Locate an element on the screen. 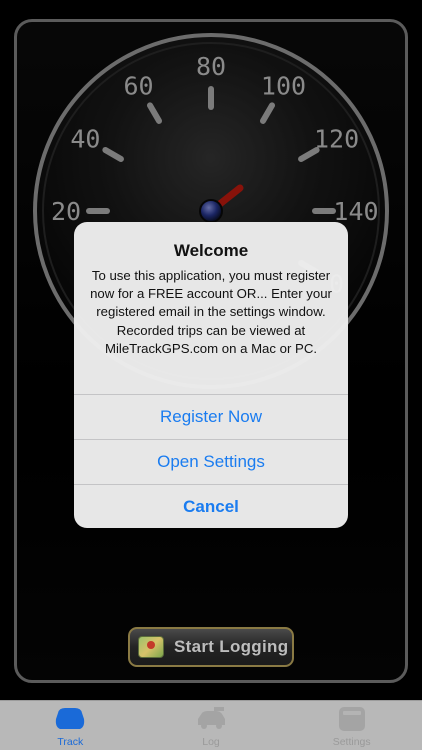 This screenshot has height=750, width=422. start-logging-label: Start Logging is located at coordinates (231, 646).